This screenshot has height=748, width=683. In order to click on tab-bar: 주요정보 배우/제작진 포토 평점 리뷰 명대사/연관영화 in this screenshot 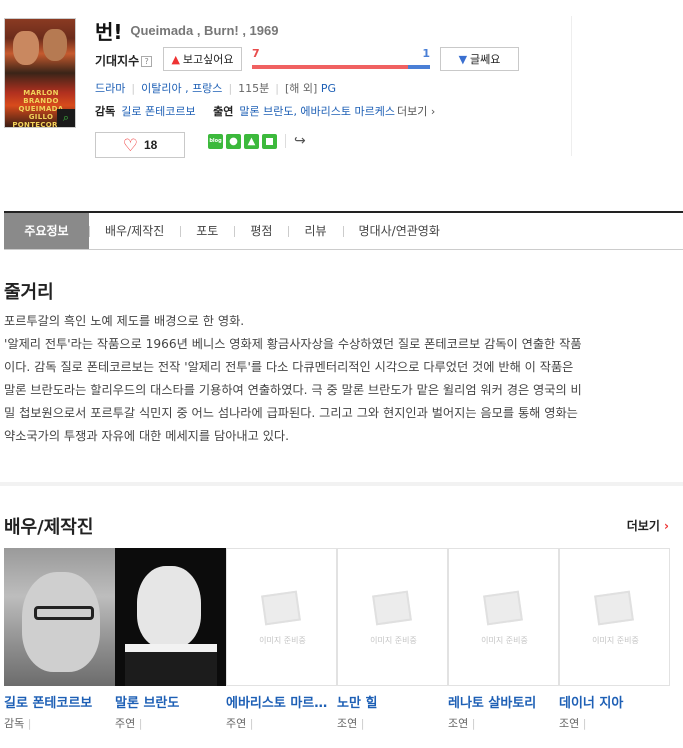, I will do `click(343, 231)`.